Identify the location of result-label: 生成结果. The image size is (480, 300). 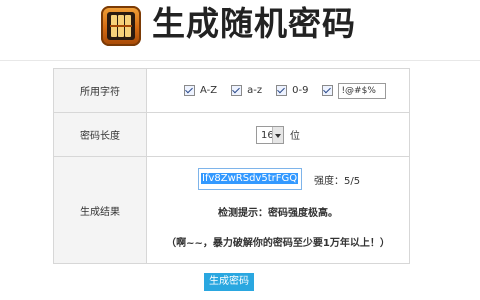
(100, 210).